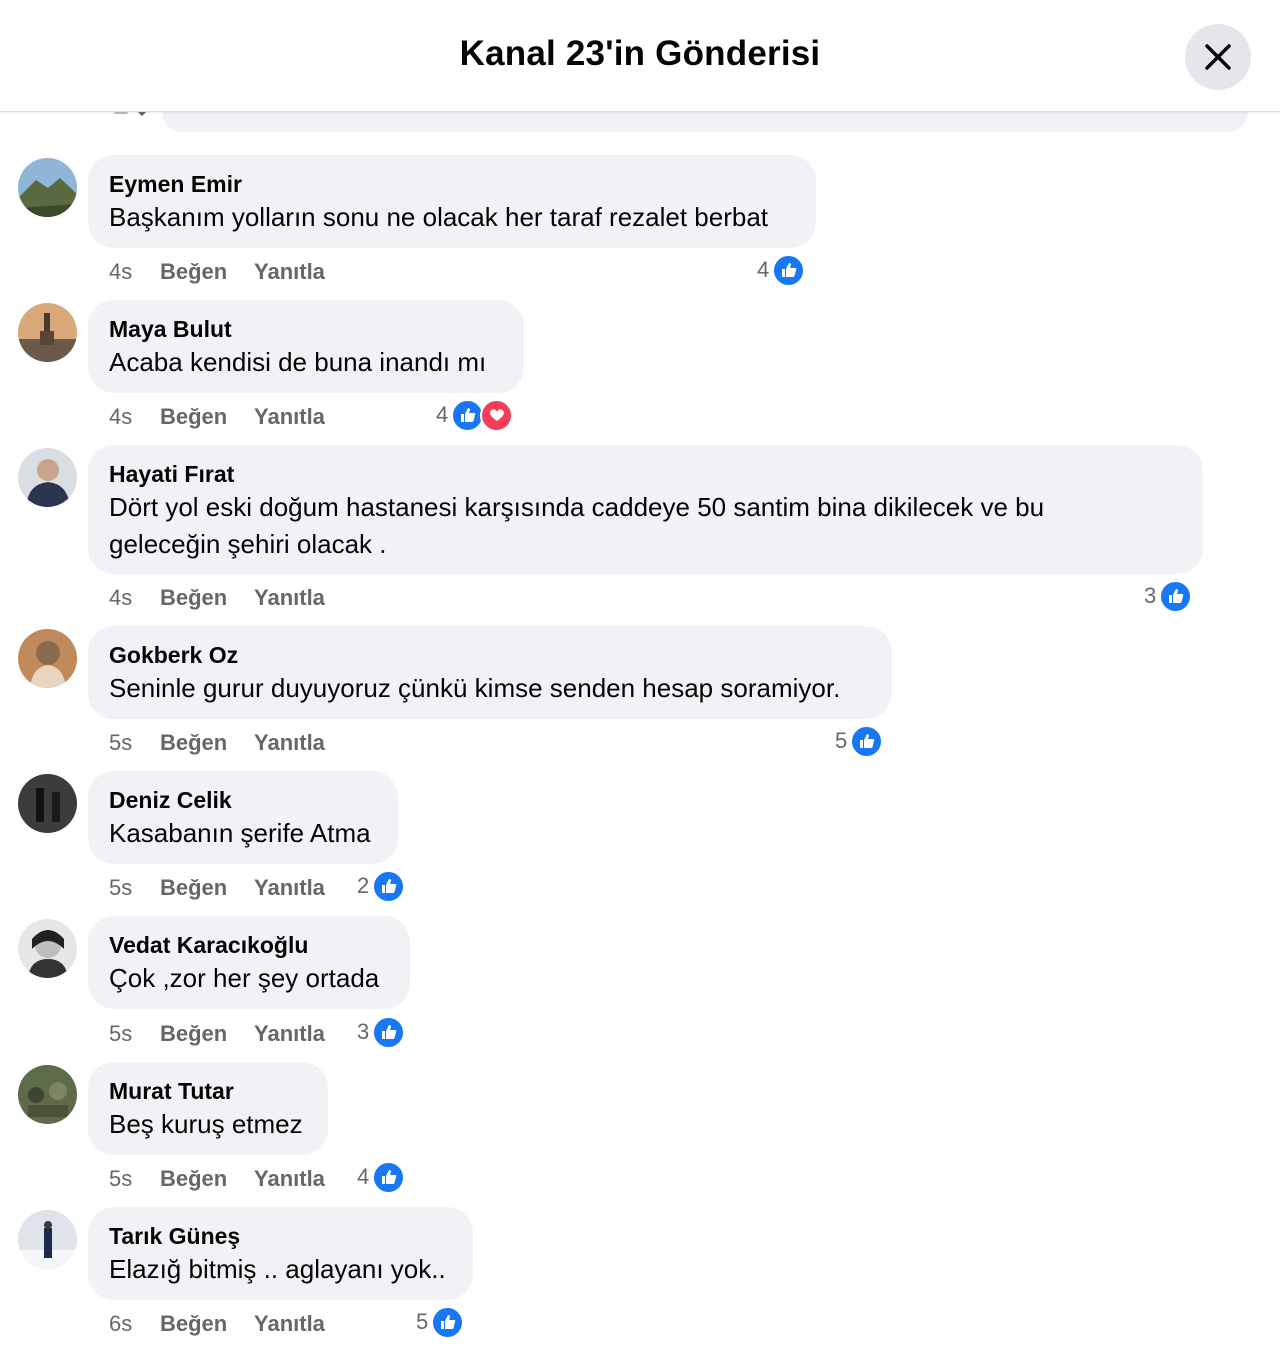 This screenshot has width=1280, height=1357. I want to click on comment-author: Vedat Karacıkoğlu, so click(249, 945).